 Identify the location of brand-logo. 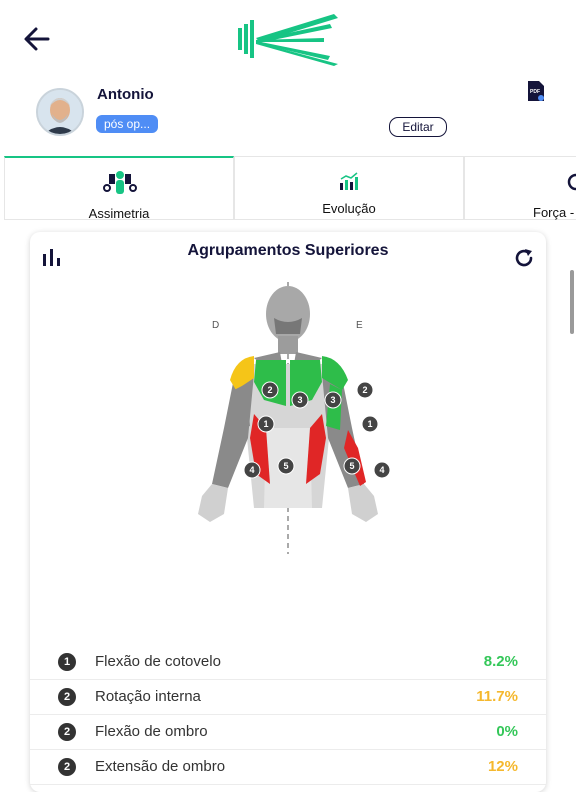
(288, 40).